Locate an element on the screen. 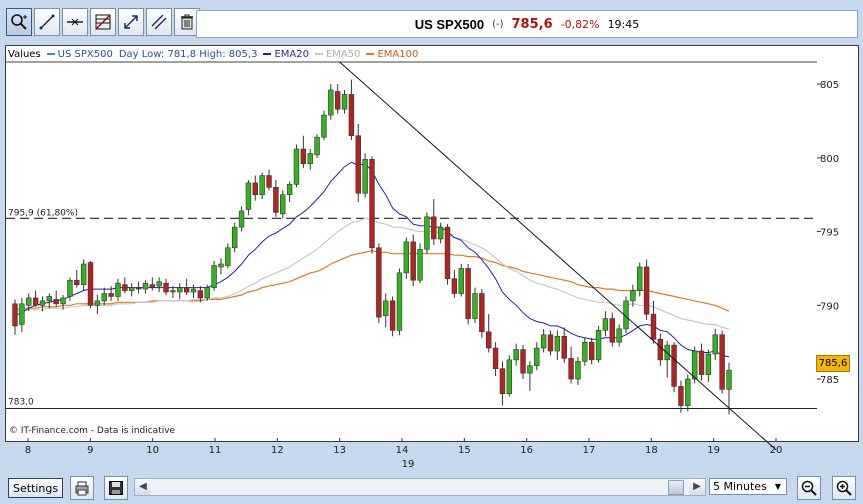 The width and height of the screenshot is (863, 504). y-tick-label: 785 is located at coordinates (829, 380).